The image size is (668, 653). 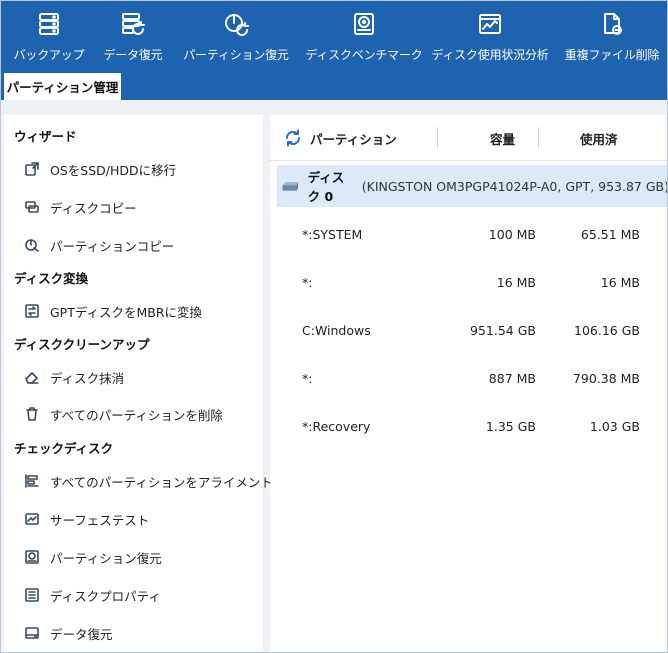 I want to click on column-header-partition: パーティション, so click(x=353, y=138).